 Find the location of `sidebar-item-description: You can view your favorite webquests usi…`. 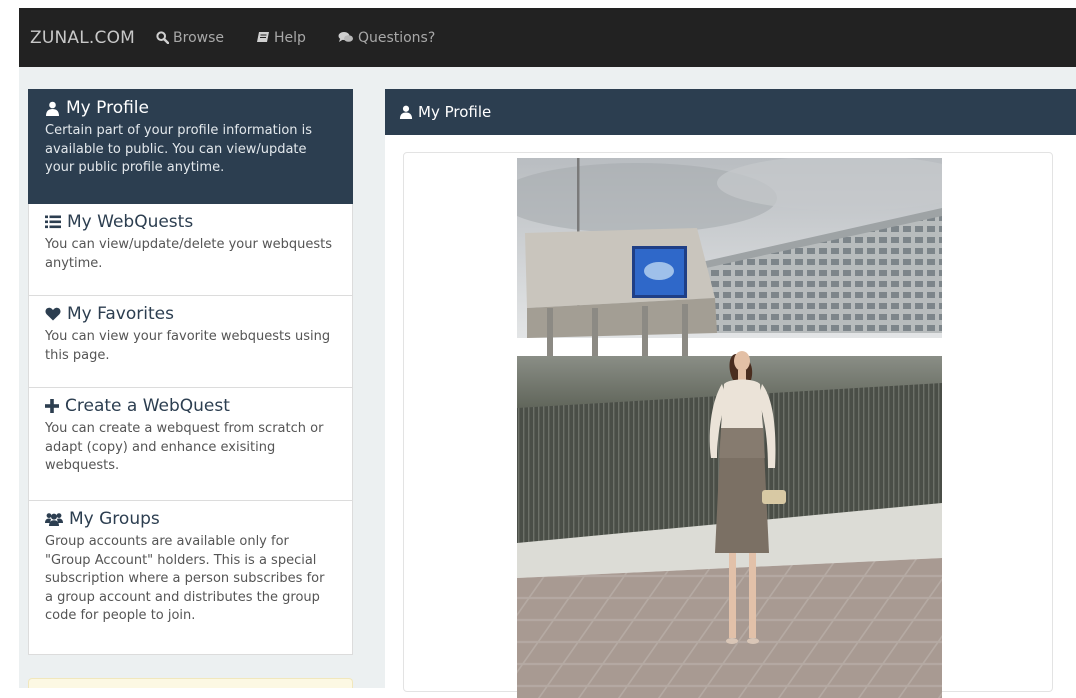

sidebar-item-description: You can view your favorite webquests usi… is located at coordinates (188, 346).